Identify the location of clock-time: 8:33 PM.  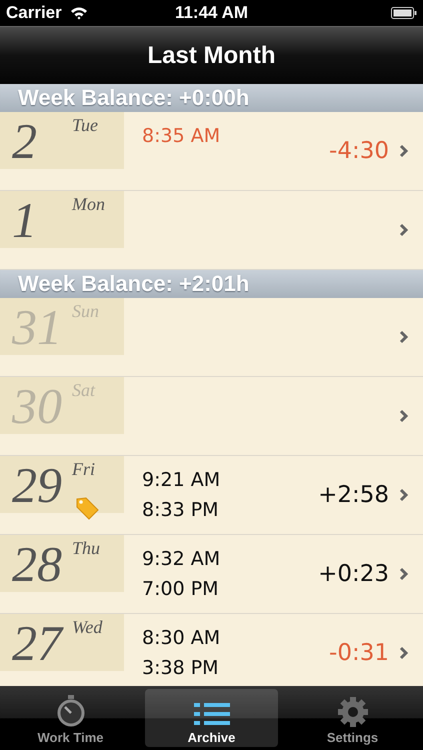
(181, 510).